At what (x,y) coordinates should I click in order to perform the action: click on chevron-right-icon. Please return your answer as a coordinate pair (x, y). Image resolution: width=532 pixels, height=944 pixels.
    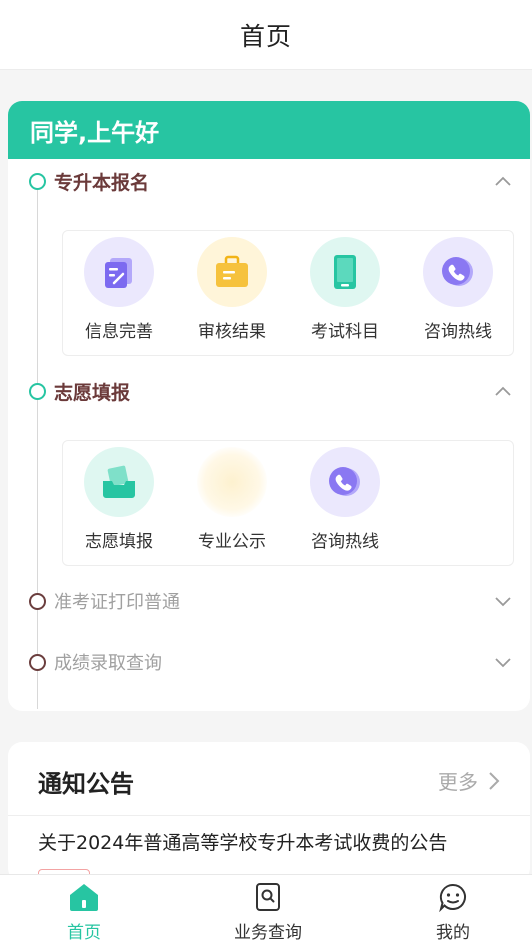
    Looking at the image, I should click on (494, 780).